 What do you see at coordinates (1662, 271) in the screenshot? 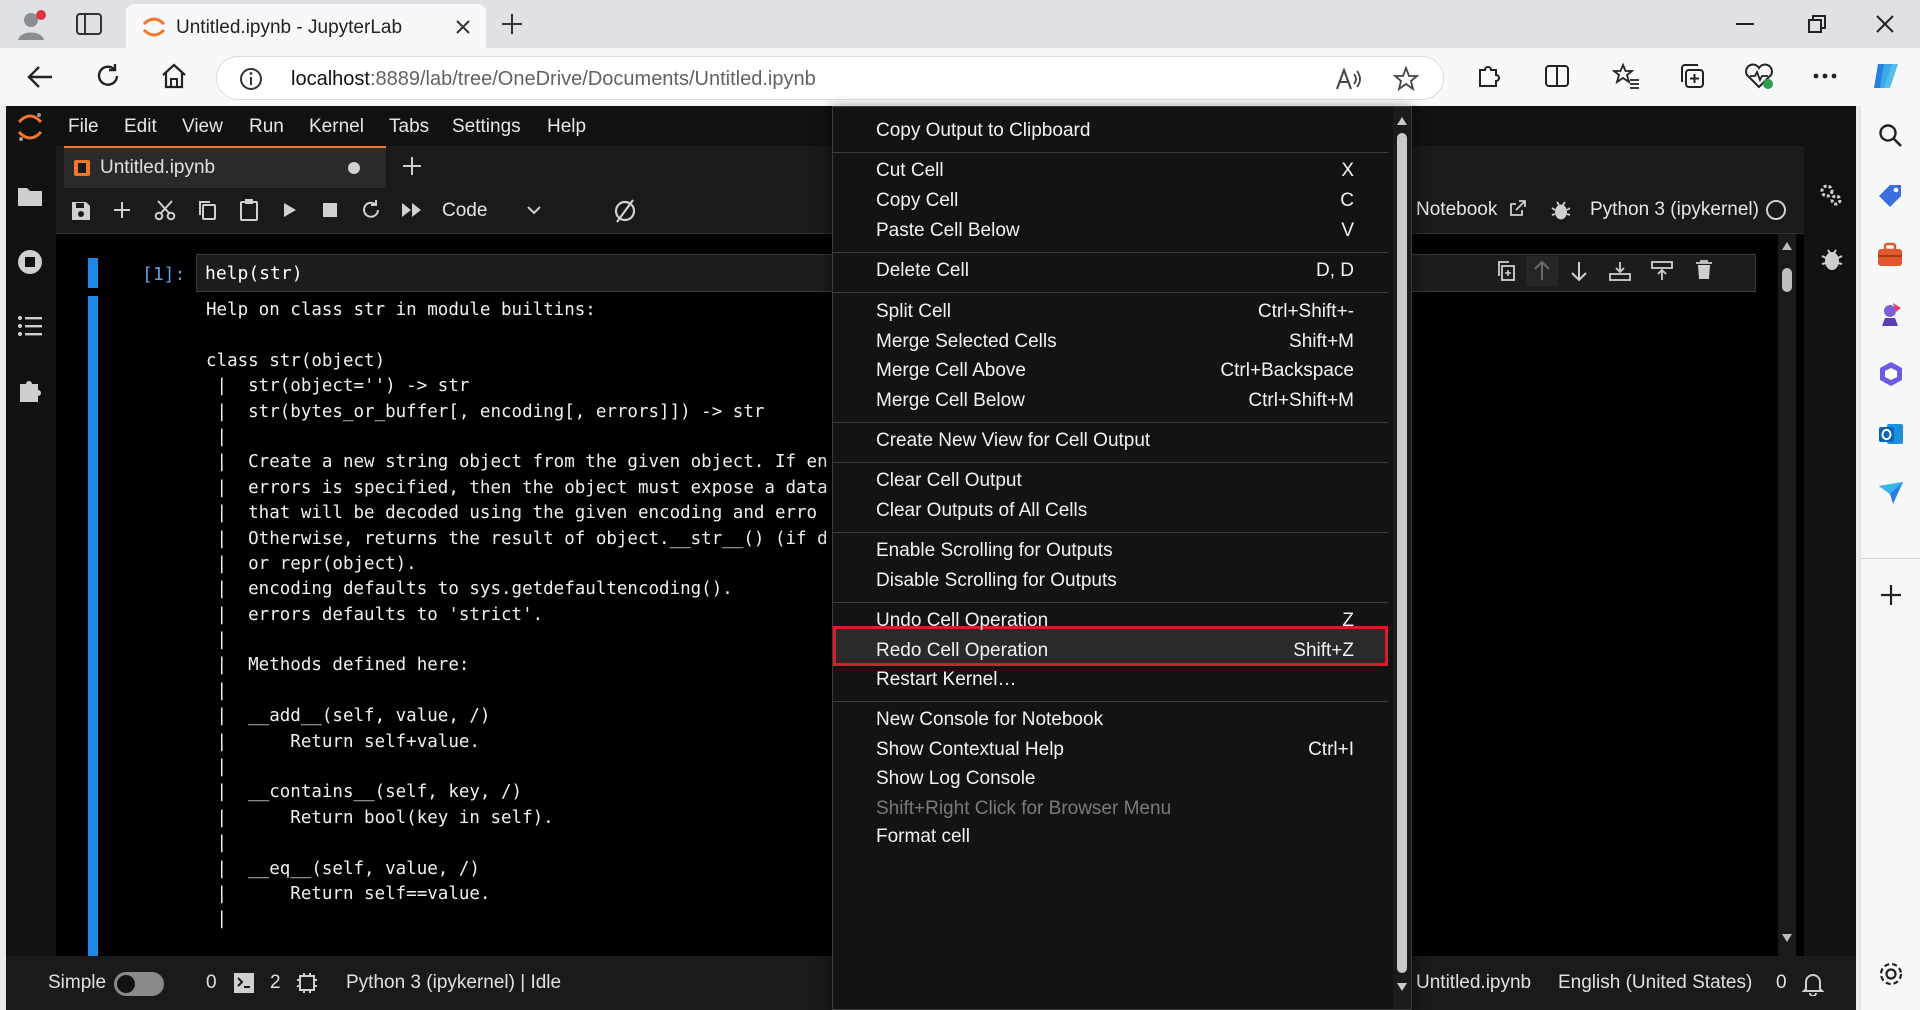
I see `insert-cell-below-icon` at bounding box center [1662, 271].